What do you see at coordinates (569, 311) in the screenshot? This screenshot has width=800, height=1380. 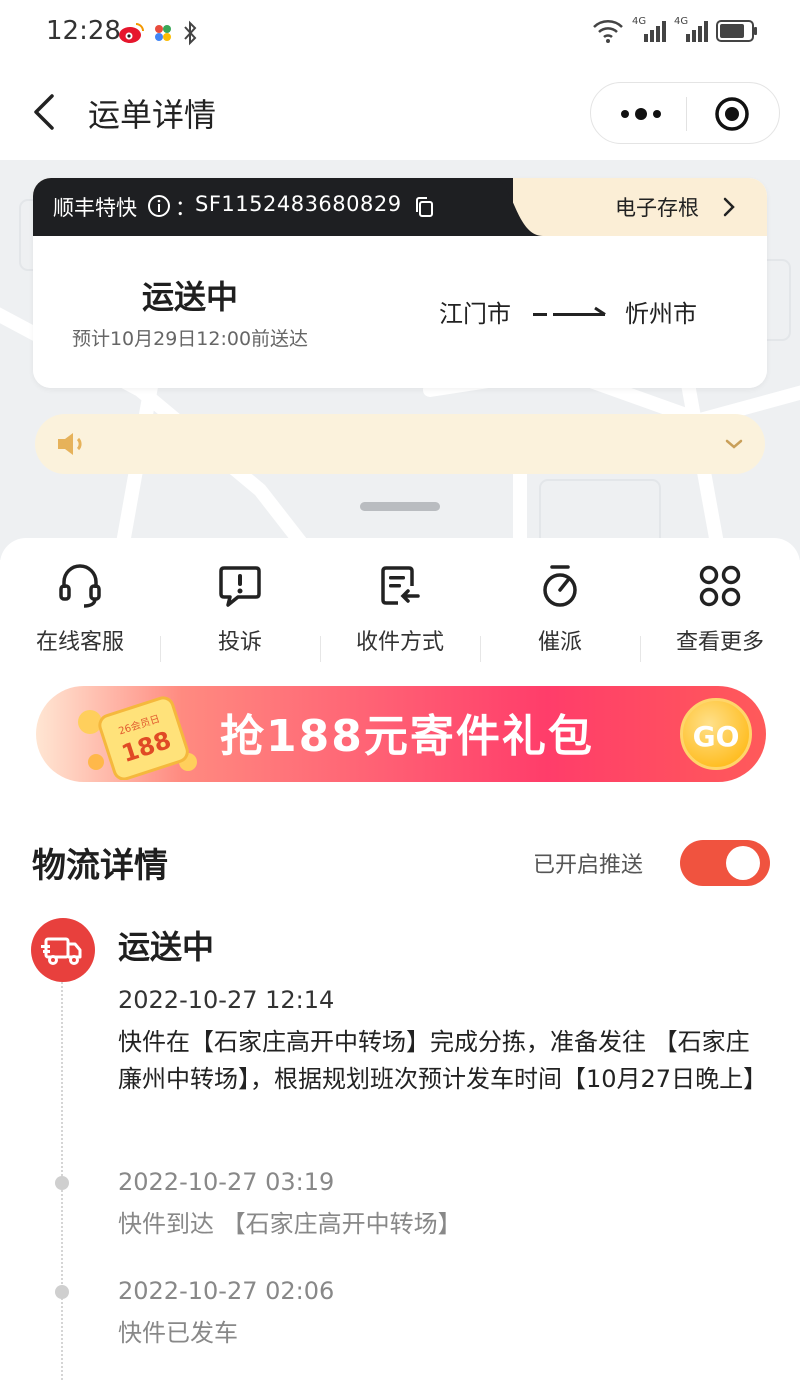 I see `route-arrow-icon` at bounding box center [569, 311].